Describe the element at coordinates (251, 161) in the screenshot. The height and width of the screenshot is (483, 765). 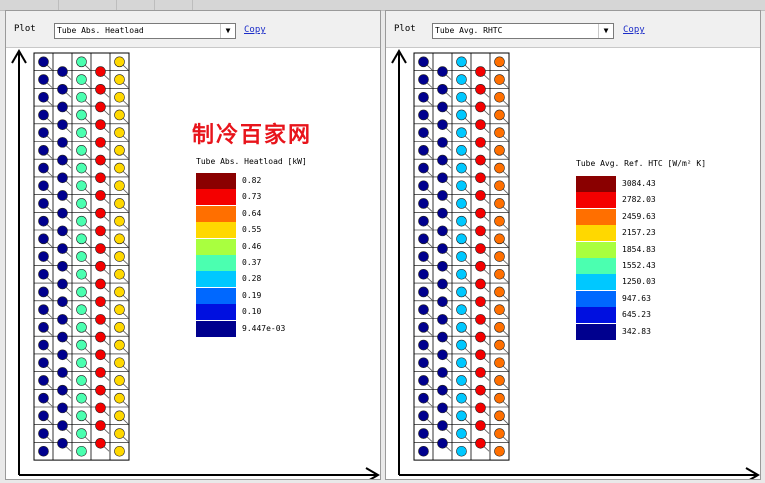
I see `legend-title: Tube Abs. Heatload [kW]` at that location.